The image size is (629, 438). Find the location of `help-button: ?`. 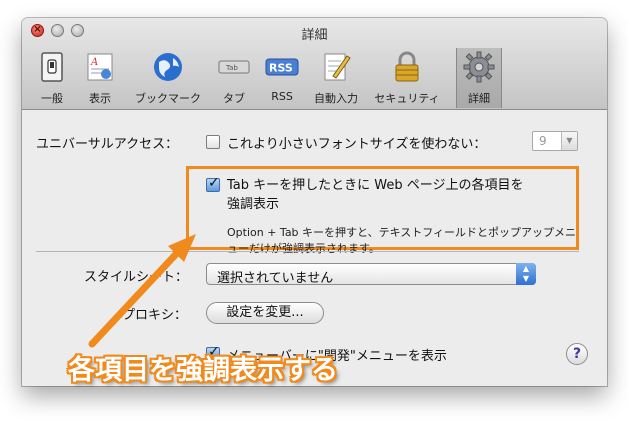

help-button: ? is located at coordinates (577, 354).